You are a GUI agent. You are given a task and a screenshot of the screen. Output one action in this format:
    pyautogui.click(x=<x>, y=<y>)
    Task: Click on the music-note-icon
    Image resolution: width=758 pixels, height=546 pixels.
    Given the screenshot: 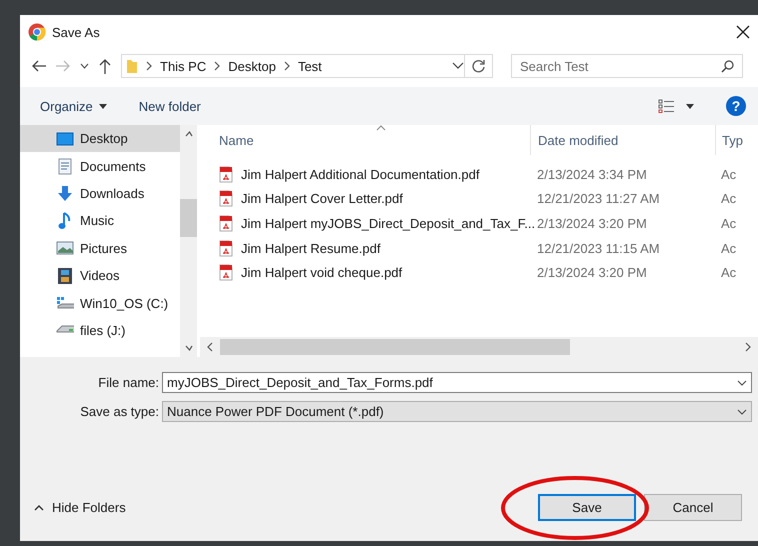 What is the action you would take?
    pyautogui.click(x=65, y=221)
    